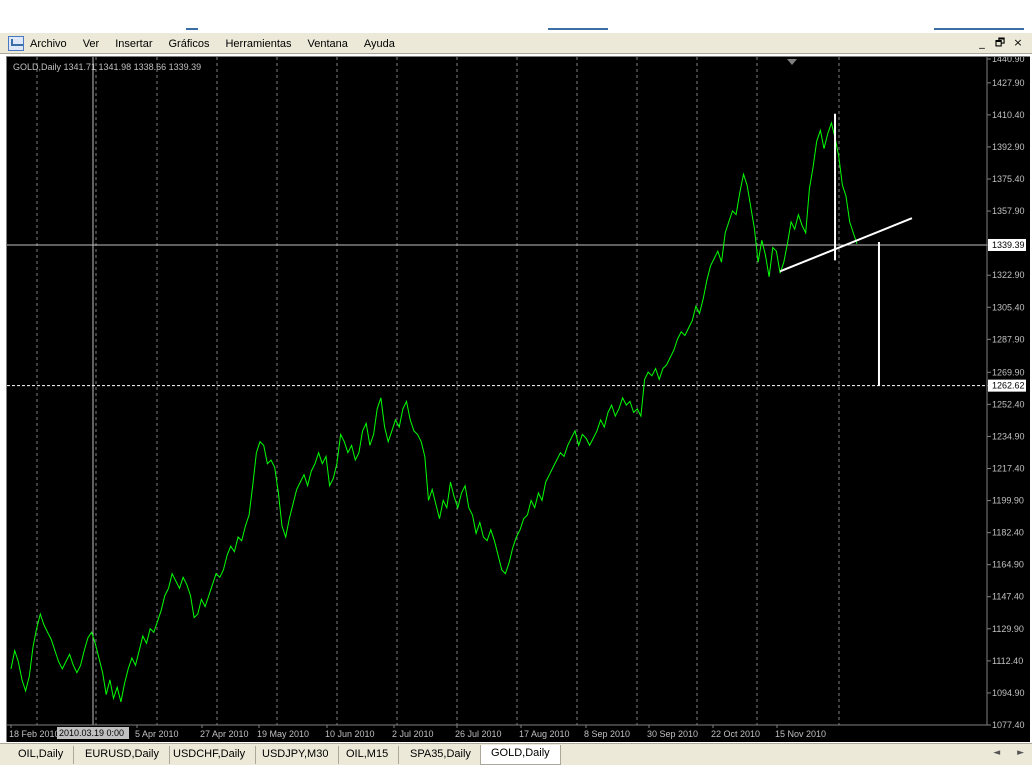 The height and width of the screenshot is (770, 1032). Describe the element at coordinates (846, 249) in the screenshot. I see `drawing-objects` at that location.